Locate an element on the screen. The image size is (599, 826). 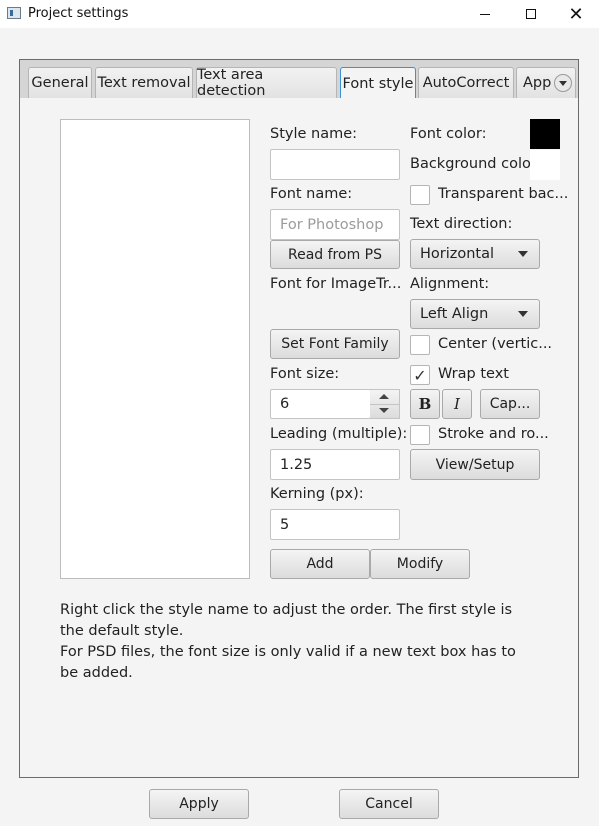
close-icon: ✕ is located at coordinates (576, 14).